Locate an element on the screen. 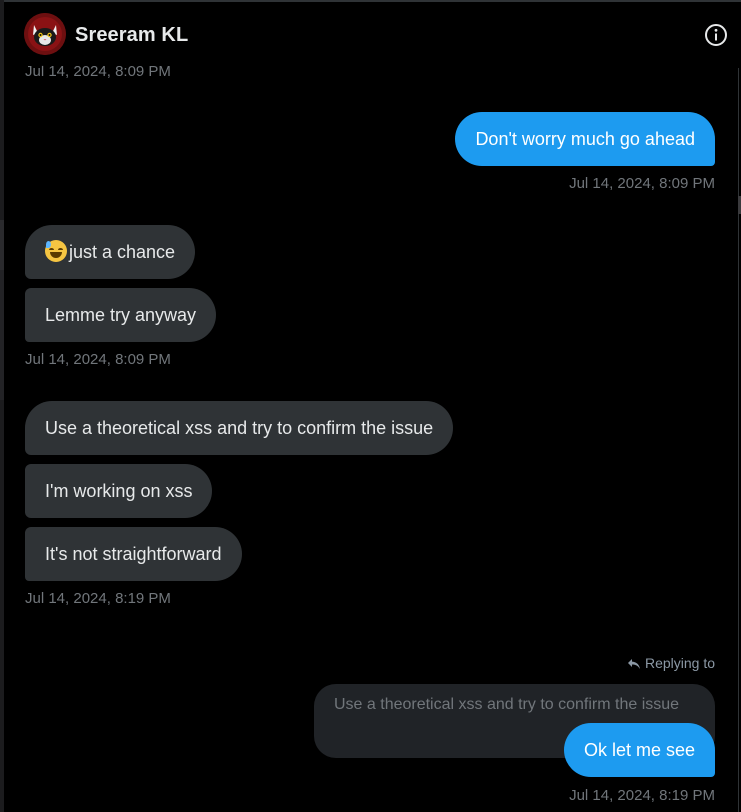  incoming-message-bubble: I'm working on xss is located at coordinates (119, 491).